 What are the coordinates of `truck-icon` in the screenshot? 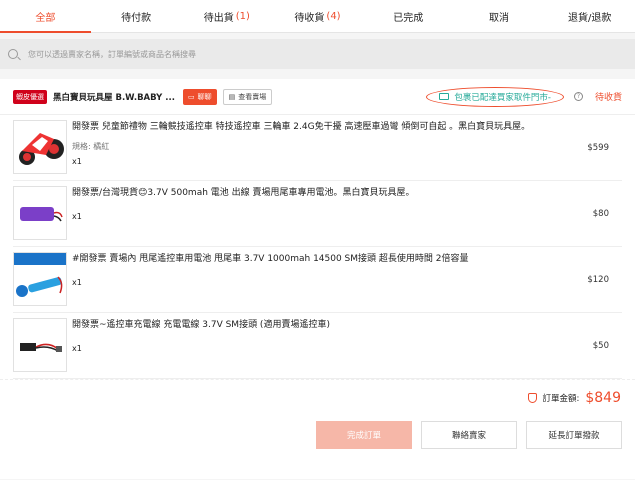 It's located at (444, 96).